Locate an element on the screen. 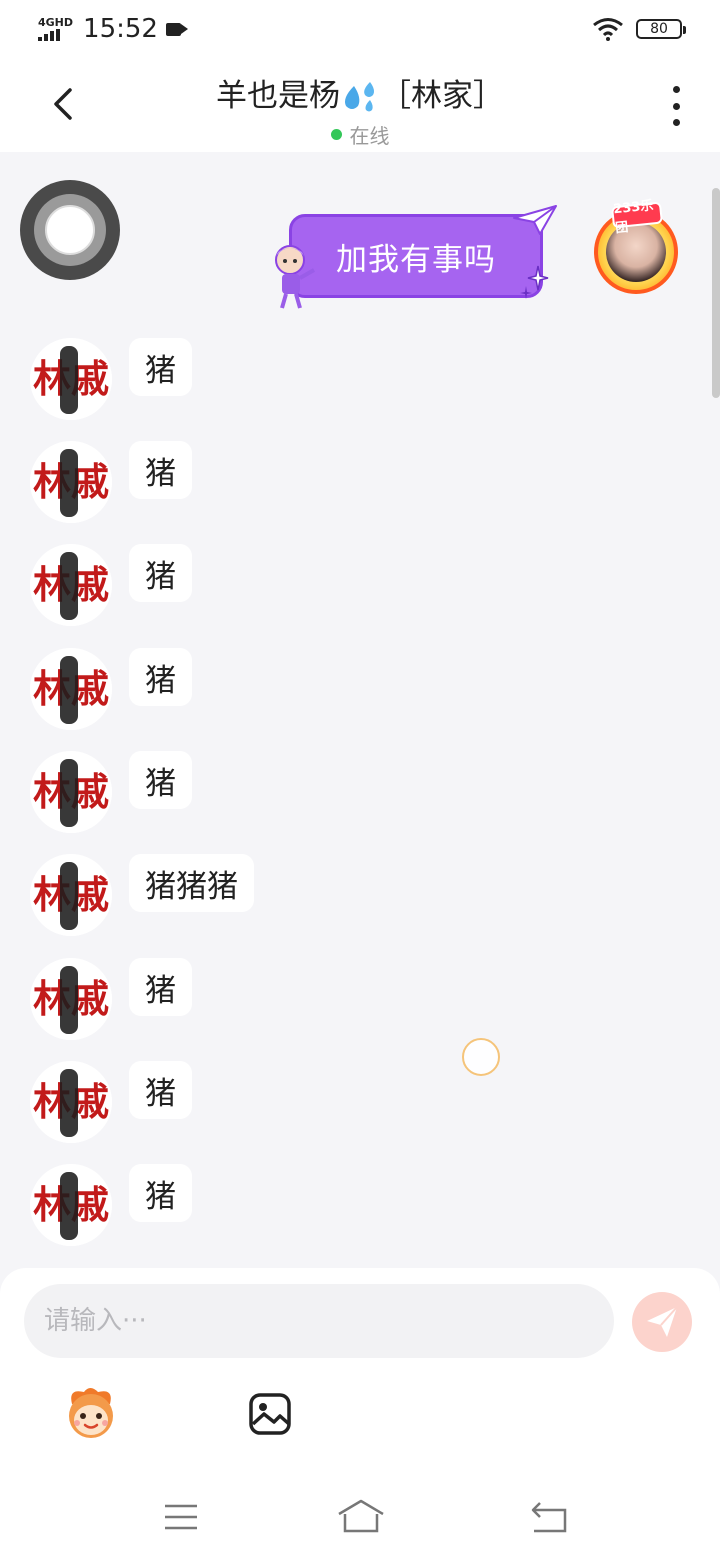 Image resolution: width=720 pixels, height=1560 pixels. message-input-container is located at coordinates (319, 1321).